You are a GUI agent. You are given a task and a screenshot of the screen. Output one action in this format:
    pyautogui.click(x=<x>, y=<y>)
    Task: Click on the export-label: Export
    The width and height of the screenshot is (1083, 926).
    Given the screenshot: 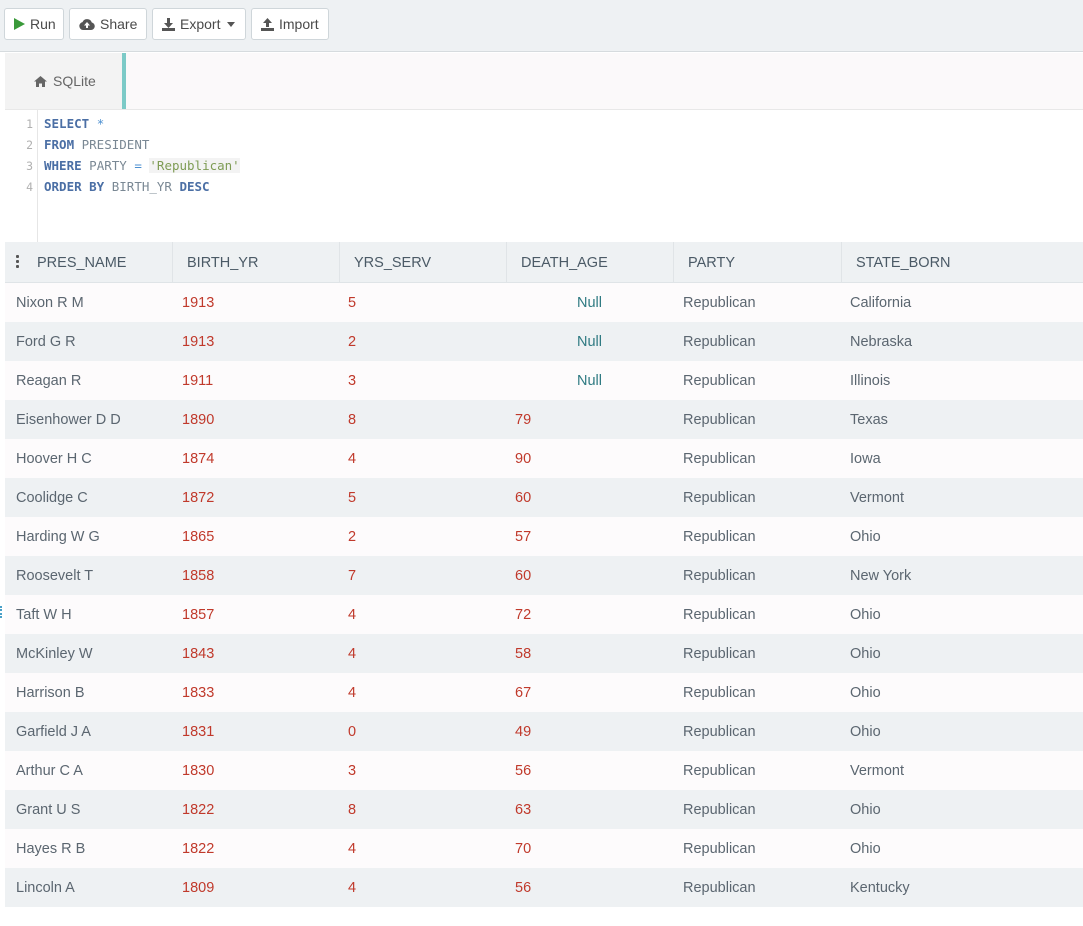 What is the action you would take?
    pyautogui.click(x=200, y=24)
    